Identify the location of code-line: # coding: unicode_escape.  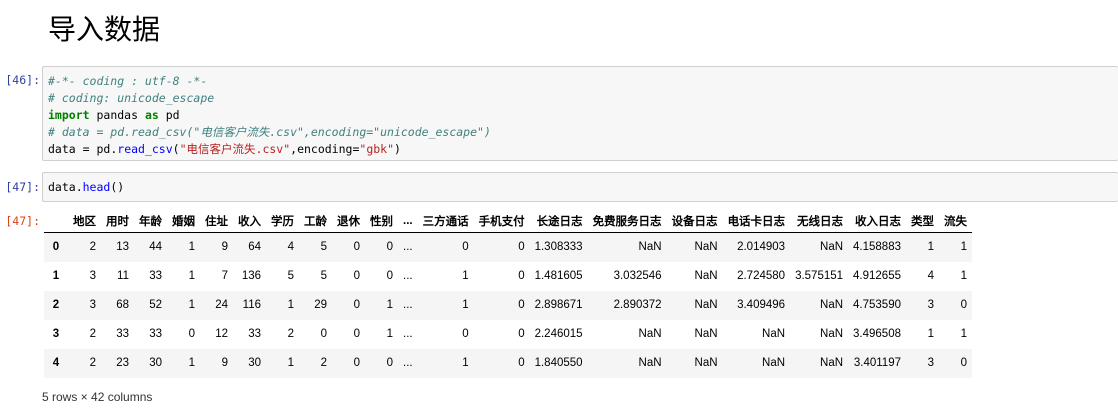
(583, 98).